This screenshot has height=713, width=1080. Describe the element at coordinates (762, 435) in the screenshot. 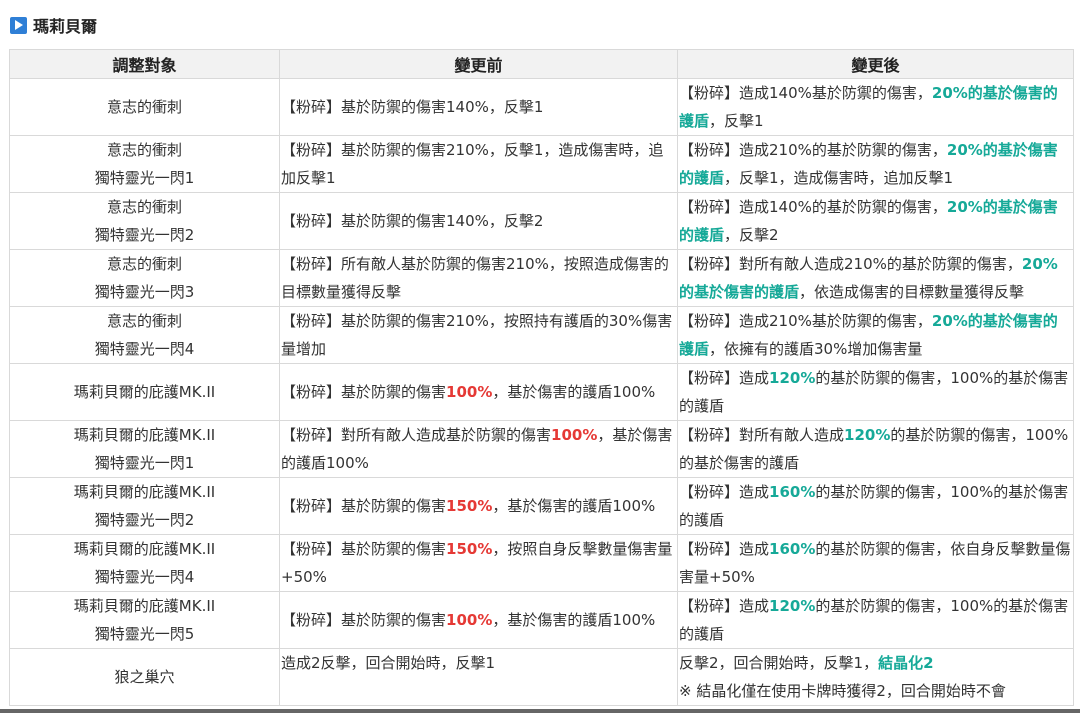

I see `cell-text: 【粉碎】對所有敵人造成` at that location.